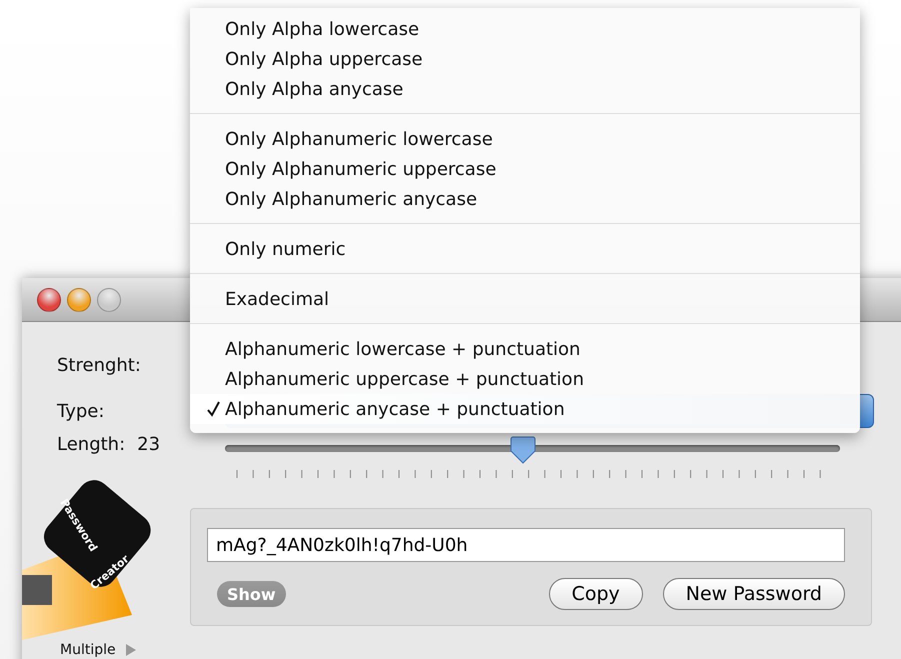  Describe the element at coordinates (525, 139) in the screenshot. I see `menu-item: Only Alphanumeric lowercase` at that location.